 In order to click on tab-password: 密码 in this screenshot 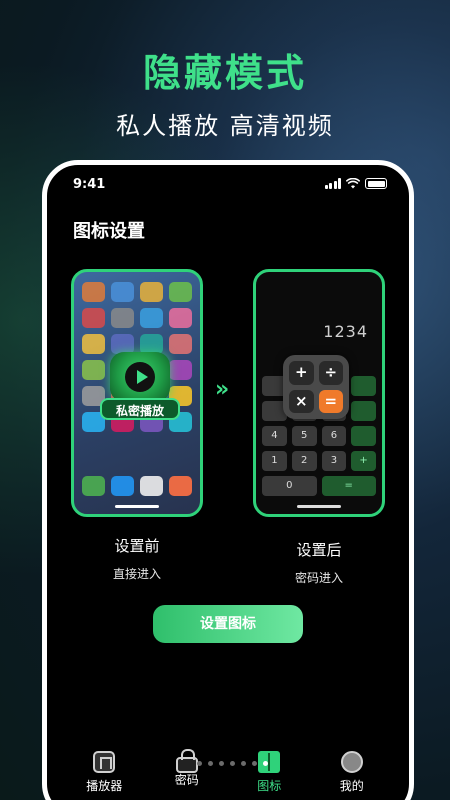, I will do `click(187, 774)`.